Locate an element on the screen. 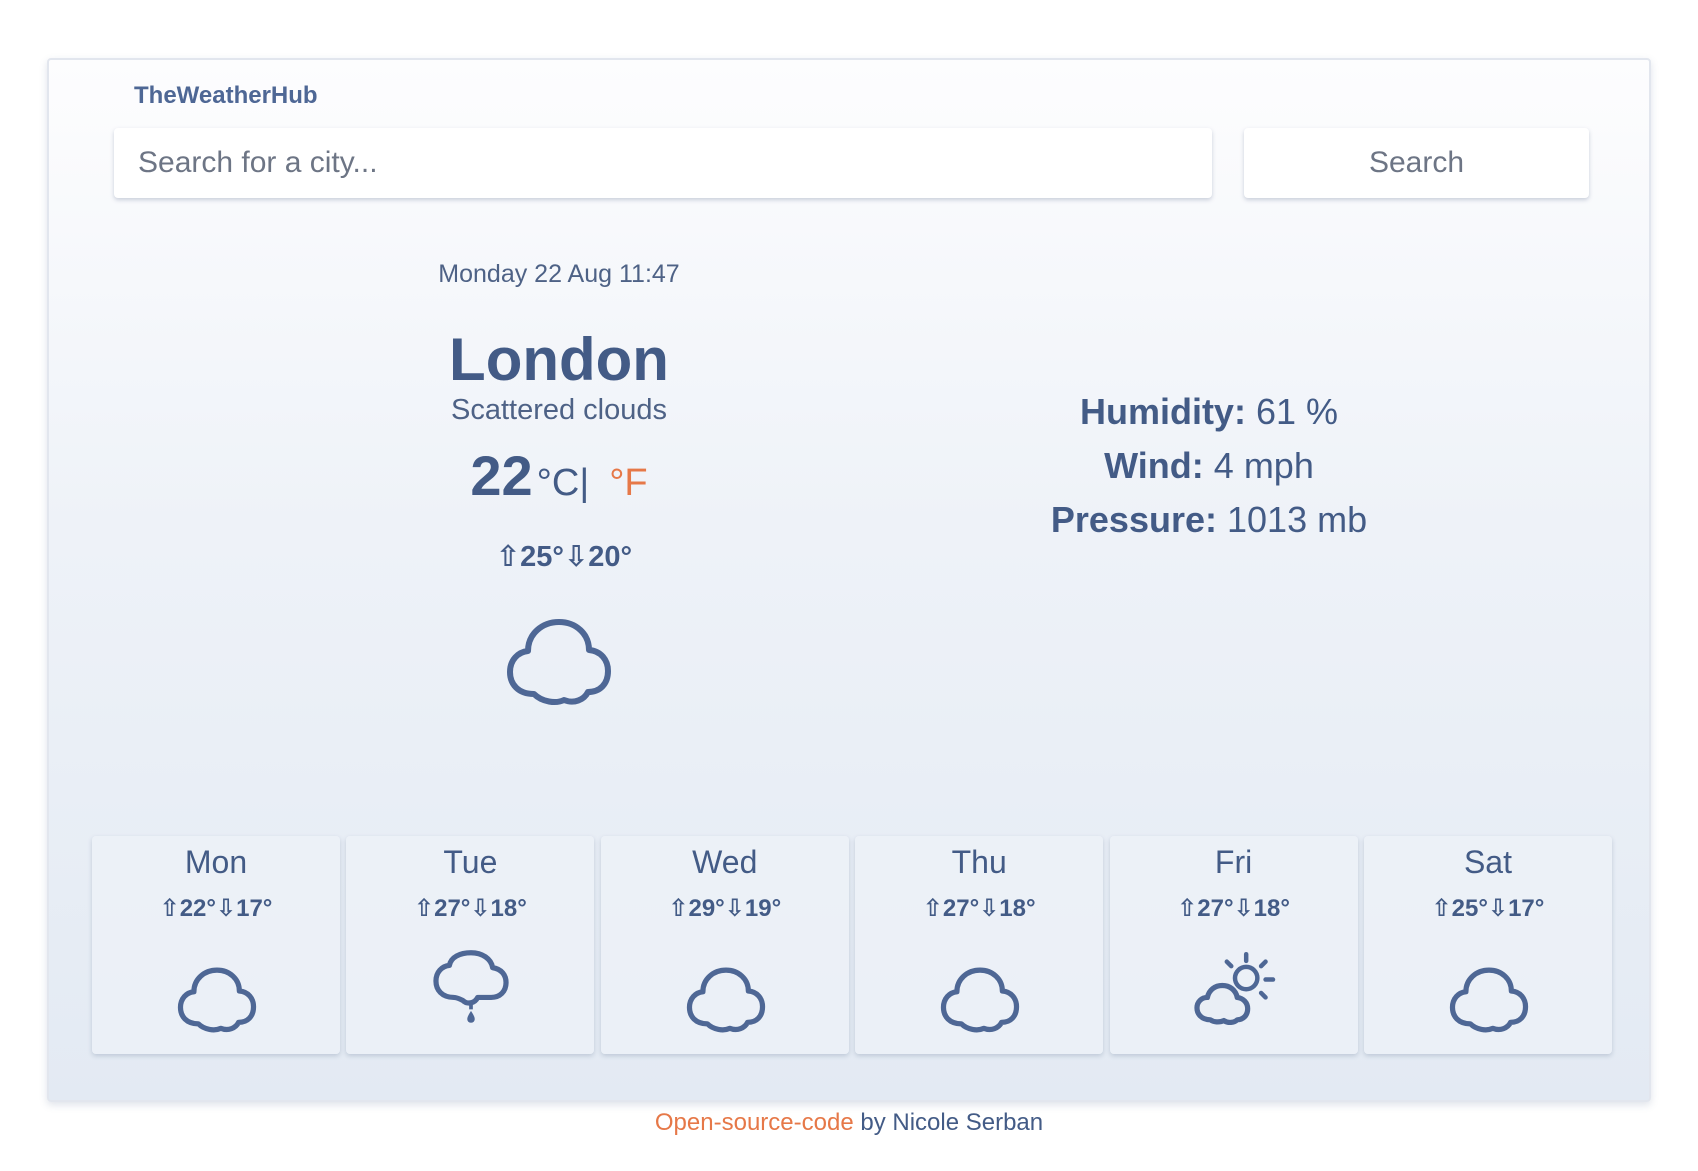 This screenshot has height=1171, width=1698. forecast-card-tue: Tue ⇧27°⇩18° is located at coordinates (470, 945).